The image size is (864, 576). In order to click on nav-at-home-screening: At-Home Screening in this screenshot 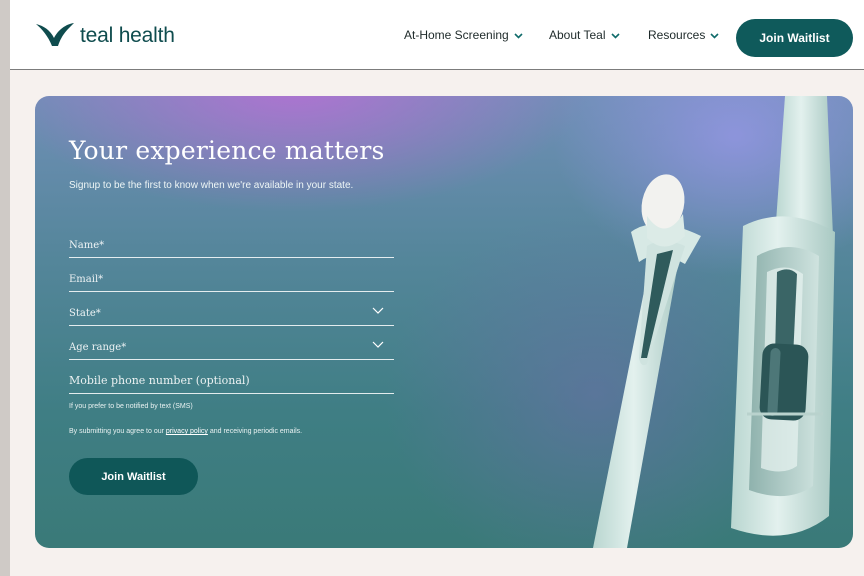, I will do `click(463, 35)`.